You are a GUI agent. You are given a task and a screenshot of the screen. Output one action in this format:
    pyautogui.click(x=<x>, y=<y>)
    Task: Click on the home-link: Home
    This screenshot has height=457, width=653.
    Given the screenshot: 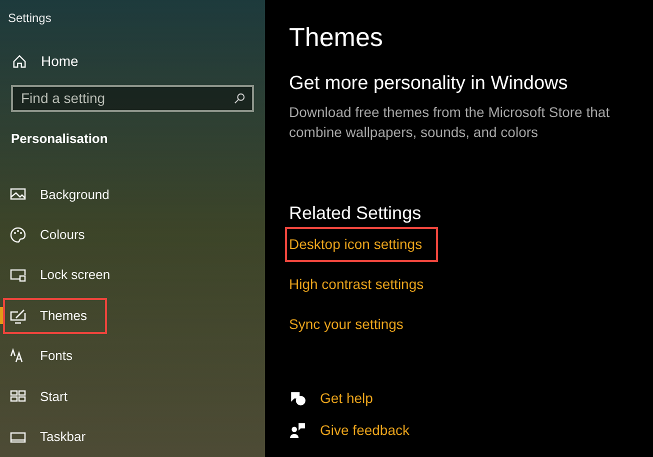 What is the action you would take?
    pyautogui.click(x=59, y=61)
    